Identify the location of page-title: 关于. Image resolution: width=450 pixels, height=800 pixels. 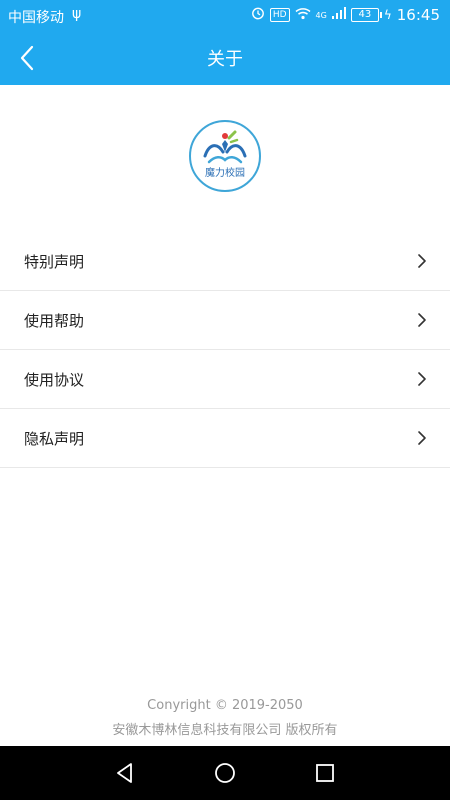
(225, 59).